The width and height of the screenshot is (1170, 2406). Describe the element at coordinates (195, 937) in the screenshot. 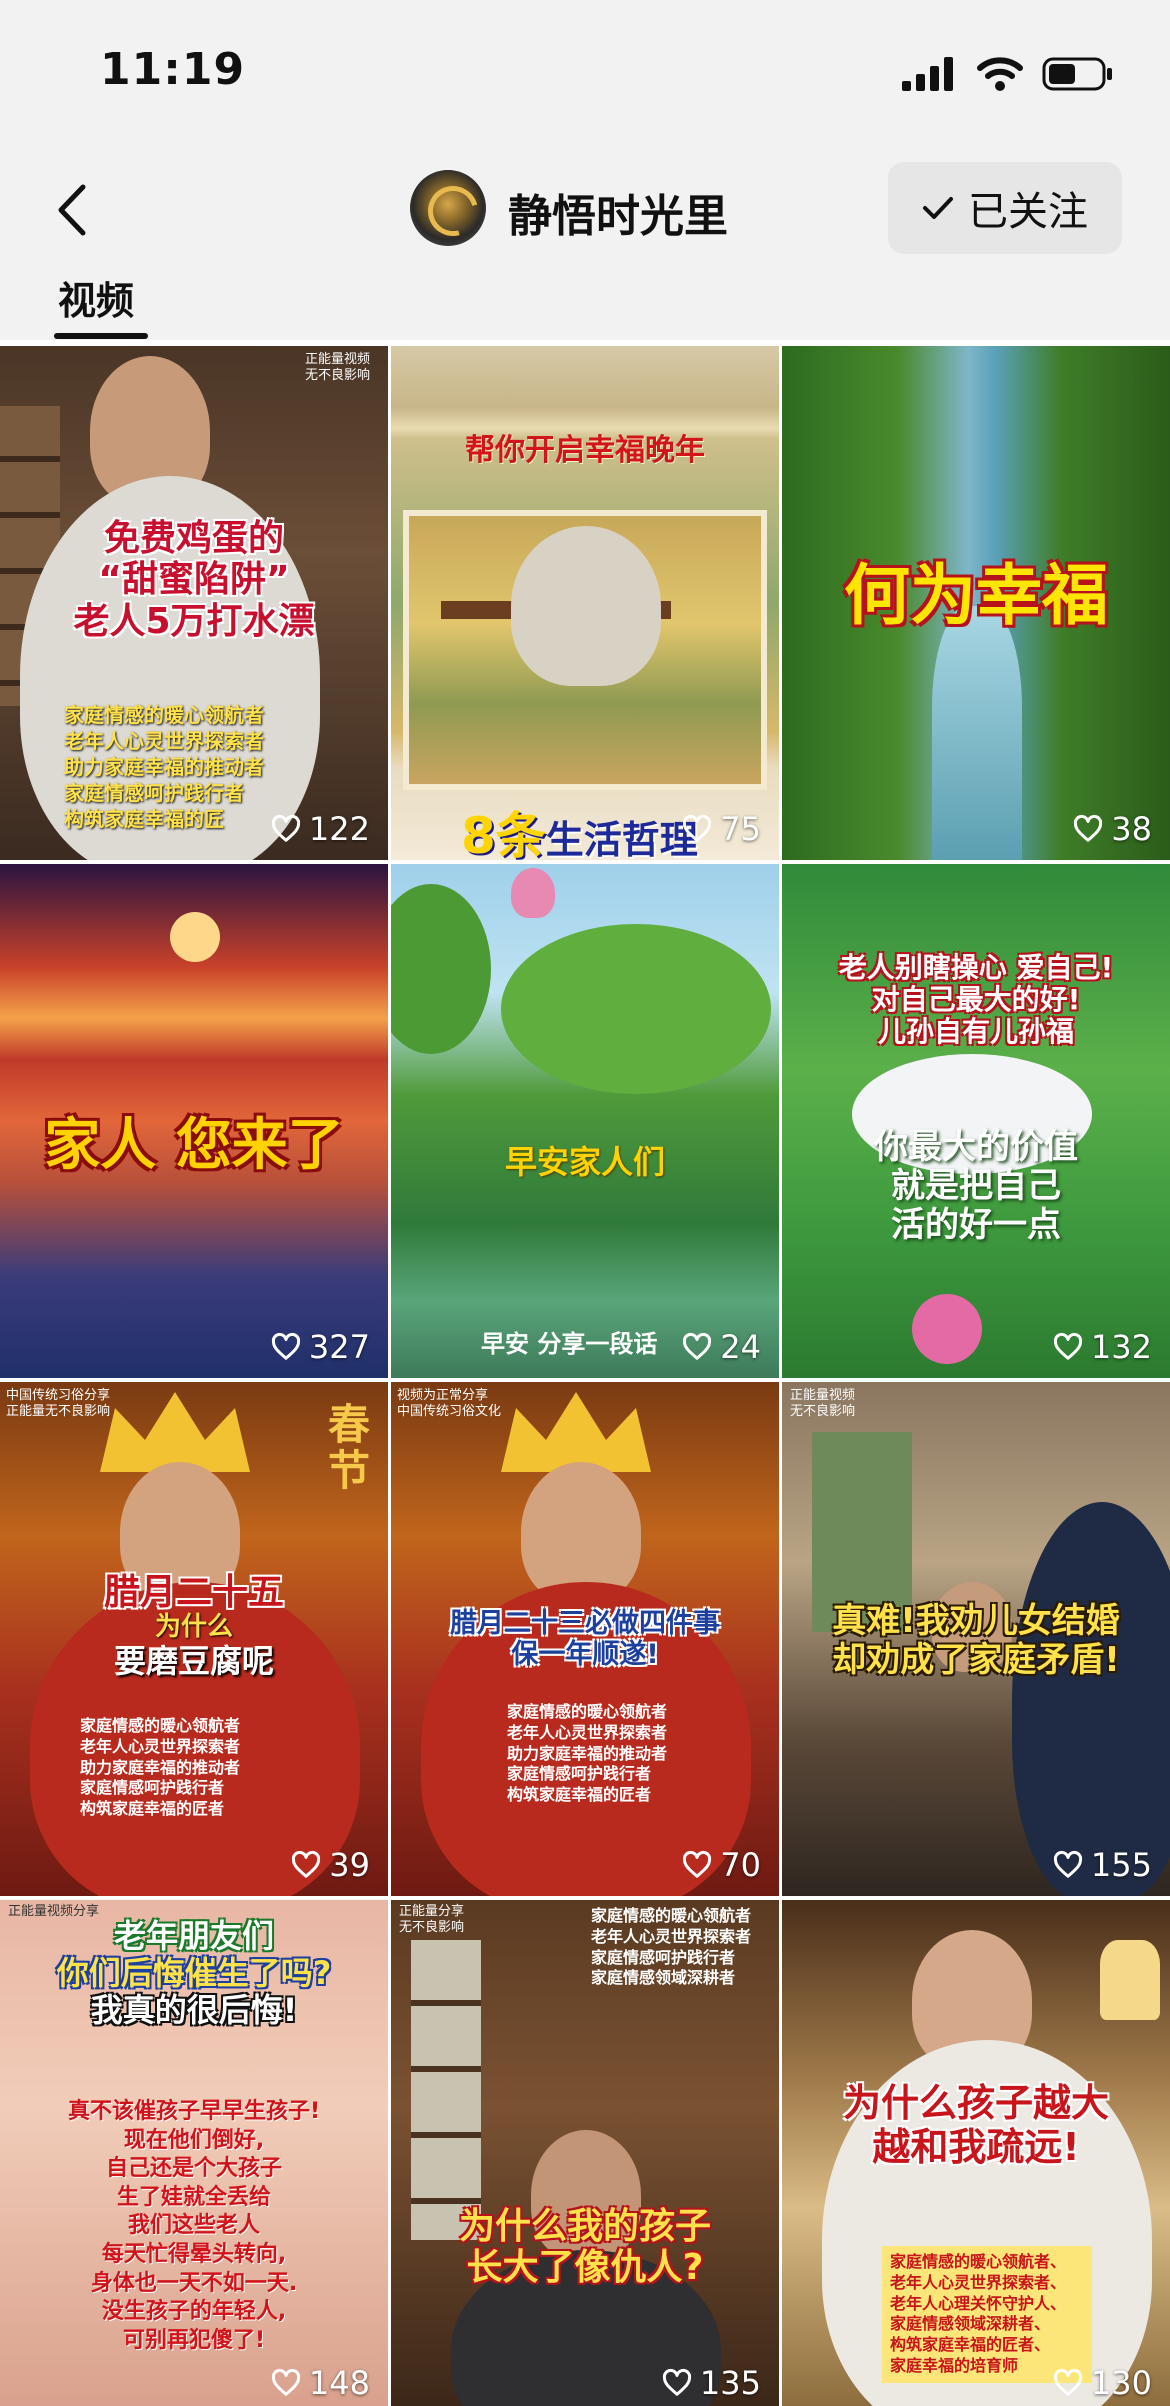

I see `sun` at that location.